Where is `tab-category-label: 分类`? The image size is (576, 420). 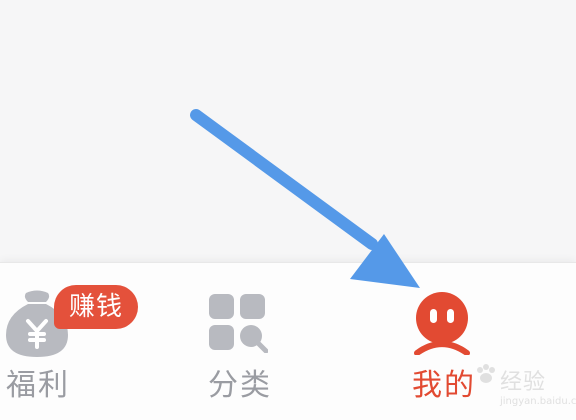
tab-category-label: 分类 is located at coordinates (240, 385).